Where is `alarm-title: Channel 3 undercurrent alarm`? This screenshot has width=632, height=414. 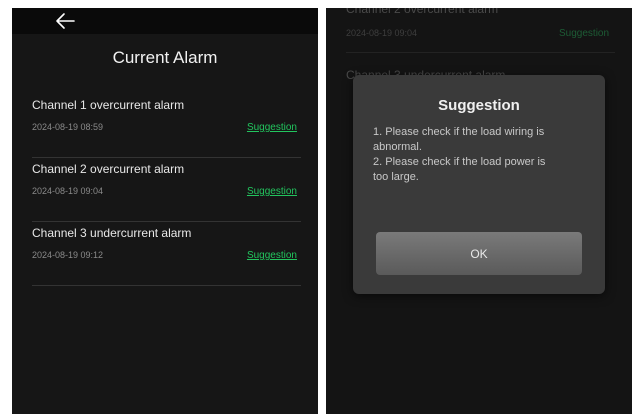
alarm-title: Channel 3 undercurrent alarm is located at coordinates (112, 233).